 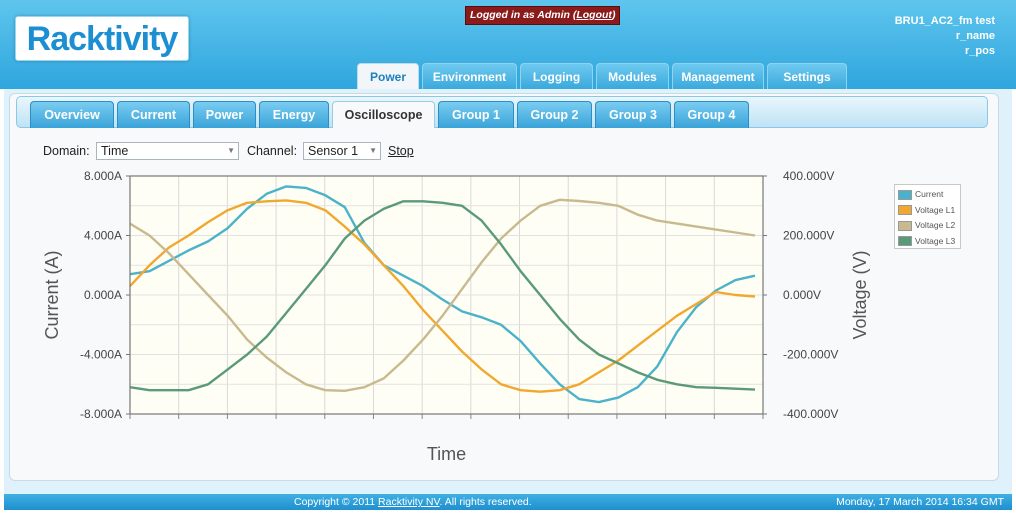 I want to click on datetime-display: Monday, 17 March 2014 16:34 GMT, so click(x=920, y=502).